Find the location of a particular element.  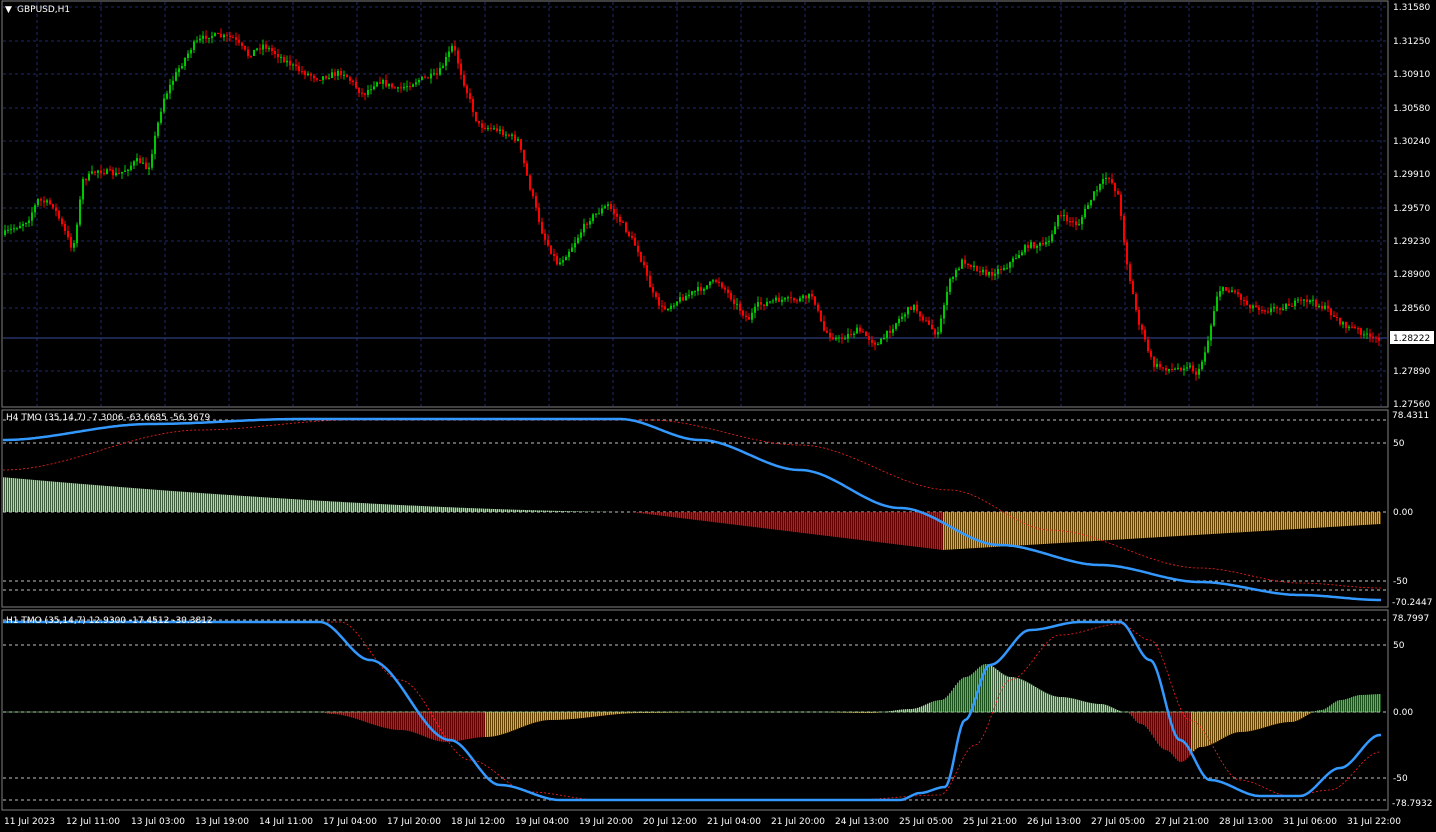

h1-axis: 78.7997 50 0.00 -50 -78.7932 is located at coordinates (1412, 711).